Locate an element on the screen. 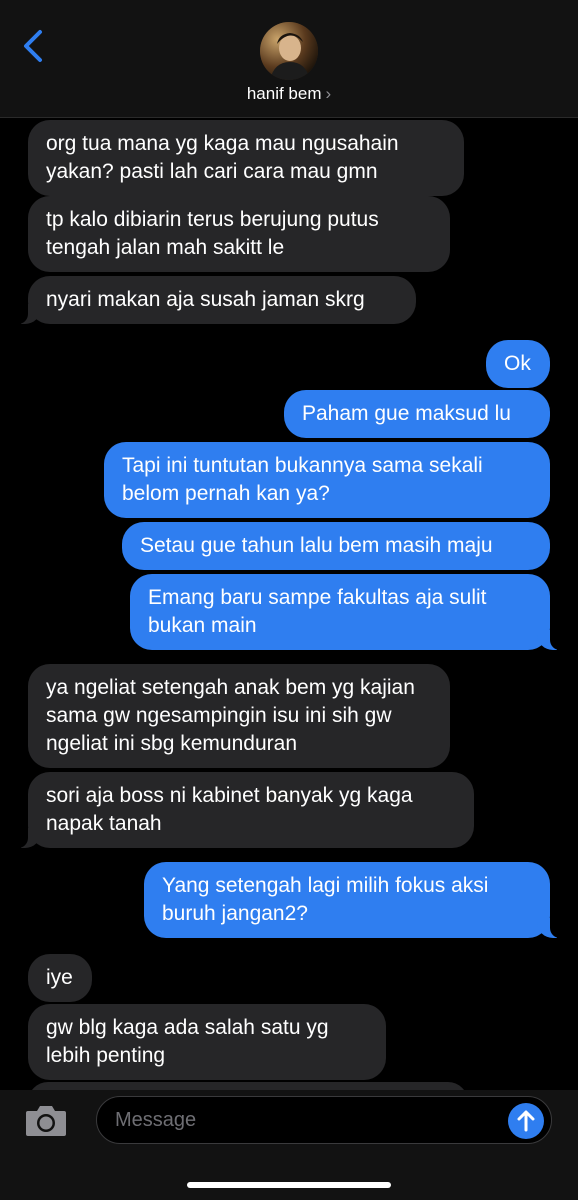 This screenshot has width=578, height=1200. chevron-right-icon: › is located at coordinates (328, 93).